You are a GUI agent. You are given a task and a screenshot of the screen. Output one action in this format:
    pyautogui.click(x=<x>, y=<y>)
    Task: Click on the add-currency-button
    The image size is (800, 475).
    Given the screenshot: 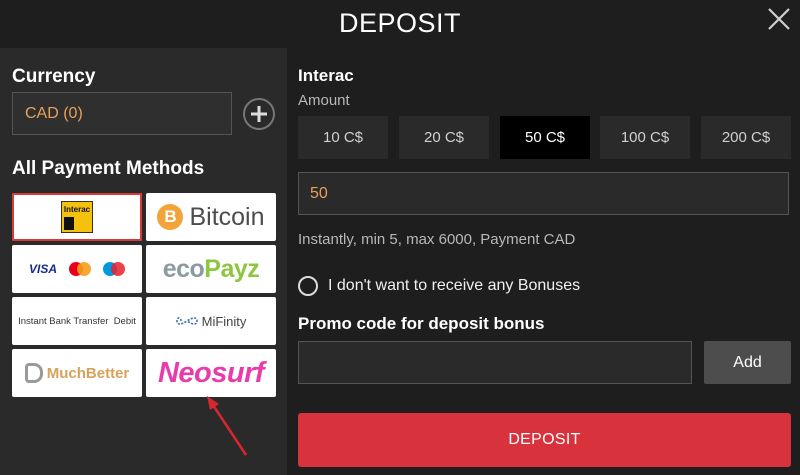 What is the action you would take?
    pyautogui.click(x=259, y=114)
    